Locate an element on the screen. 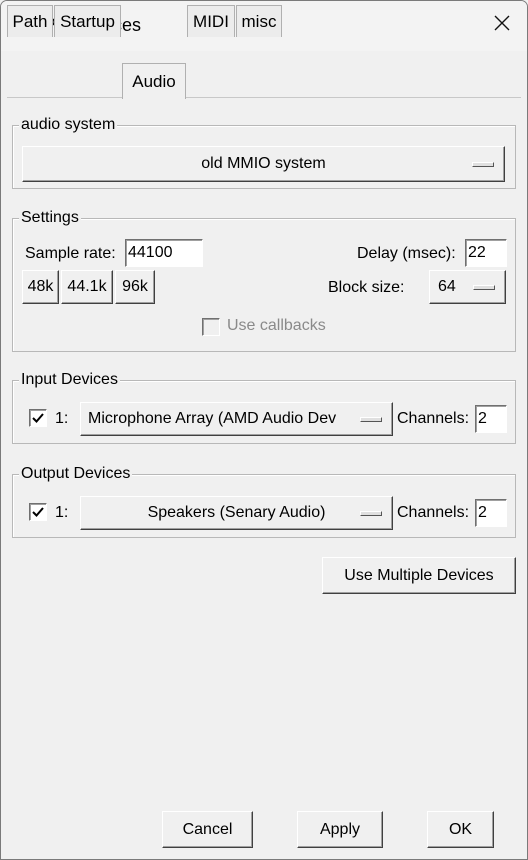 The image size is (528, 860). rate-96k-button: 96k is located at coordinates (135, 287).